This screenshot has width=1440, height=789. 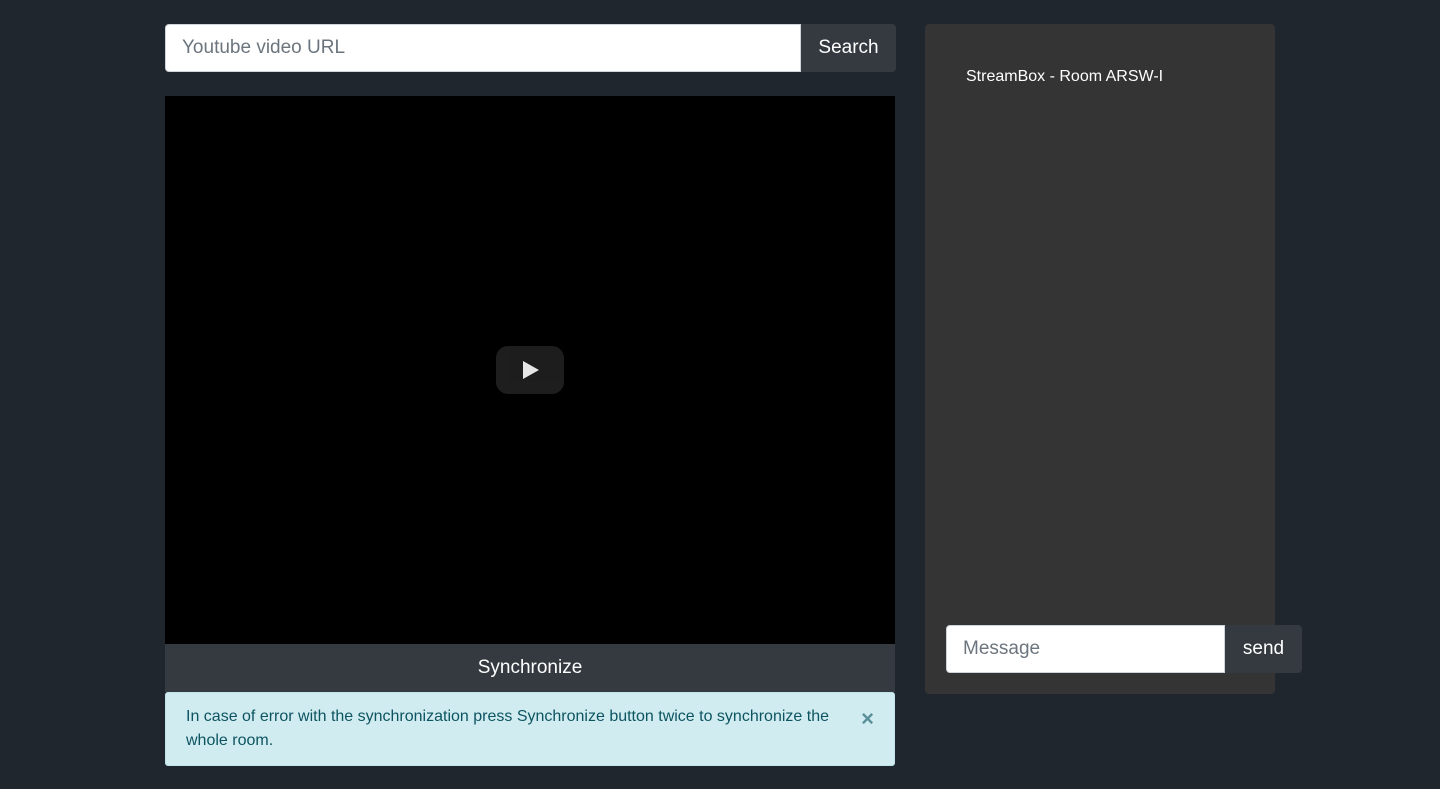 I want to click on play-icon, so click(x=531, y=370).